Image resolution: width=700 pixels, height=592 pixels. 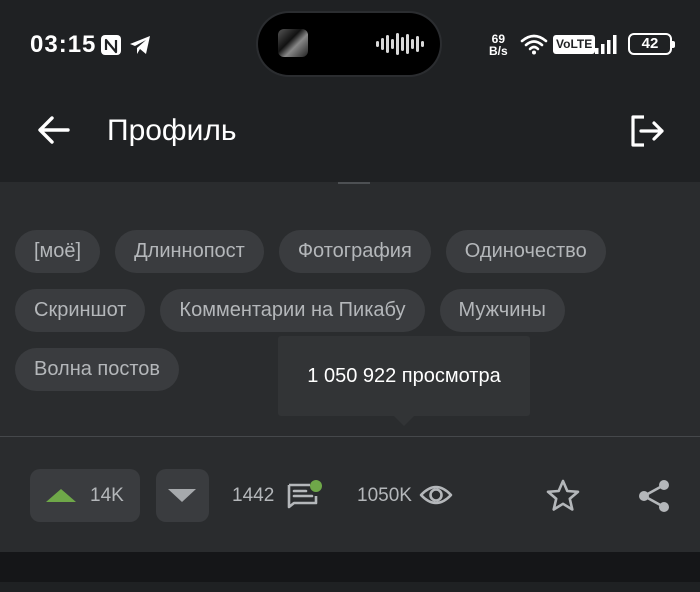 I want to click on star-icon, so click(x=563, y=496).